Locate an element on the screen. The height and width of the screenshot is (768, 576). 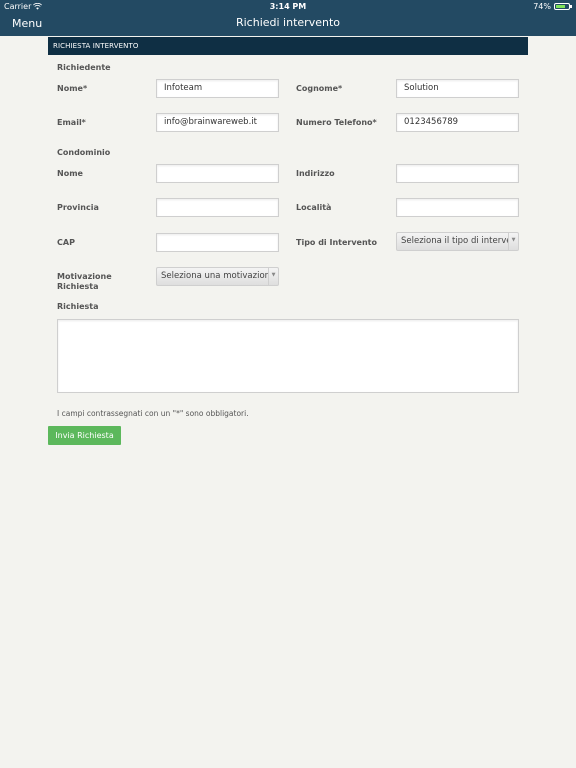
email-input: info@brainwareweb.it is located at coordinates (217, 122).